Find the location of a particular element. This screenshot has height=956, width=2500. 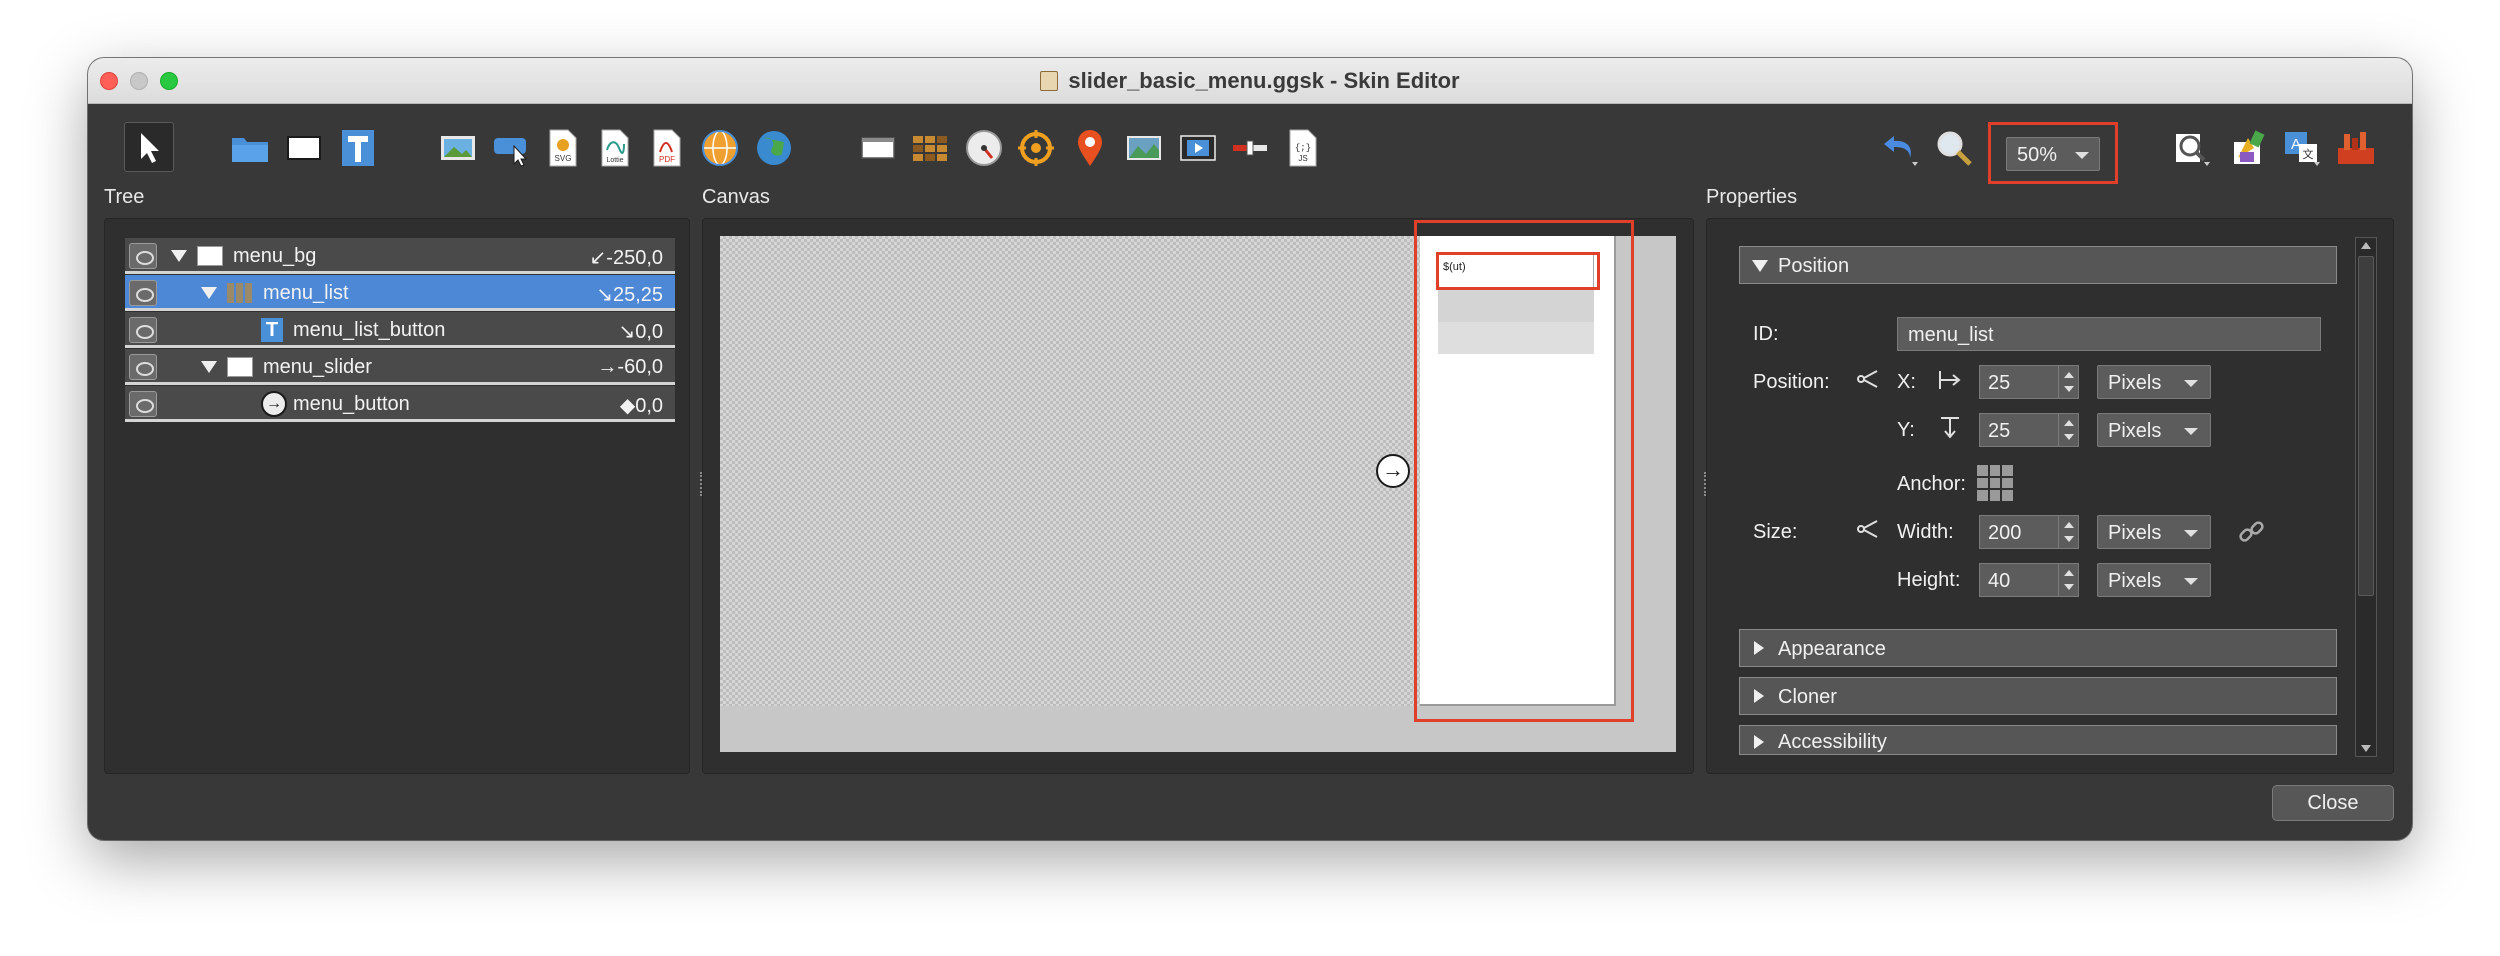

screen-icon is located at coordinates (878, 148).